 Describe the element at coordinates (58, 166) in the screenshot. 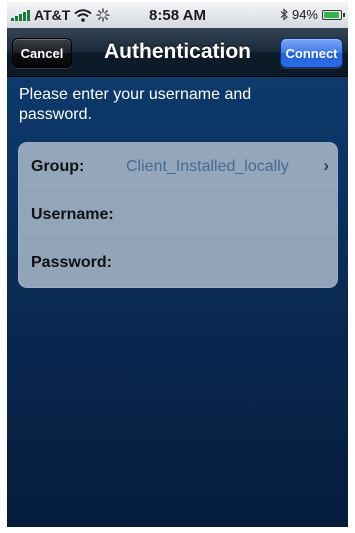

I see `group-label: Group:` at that location.